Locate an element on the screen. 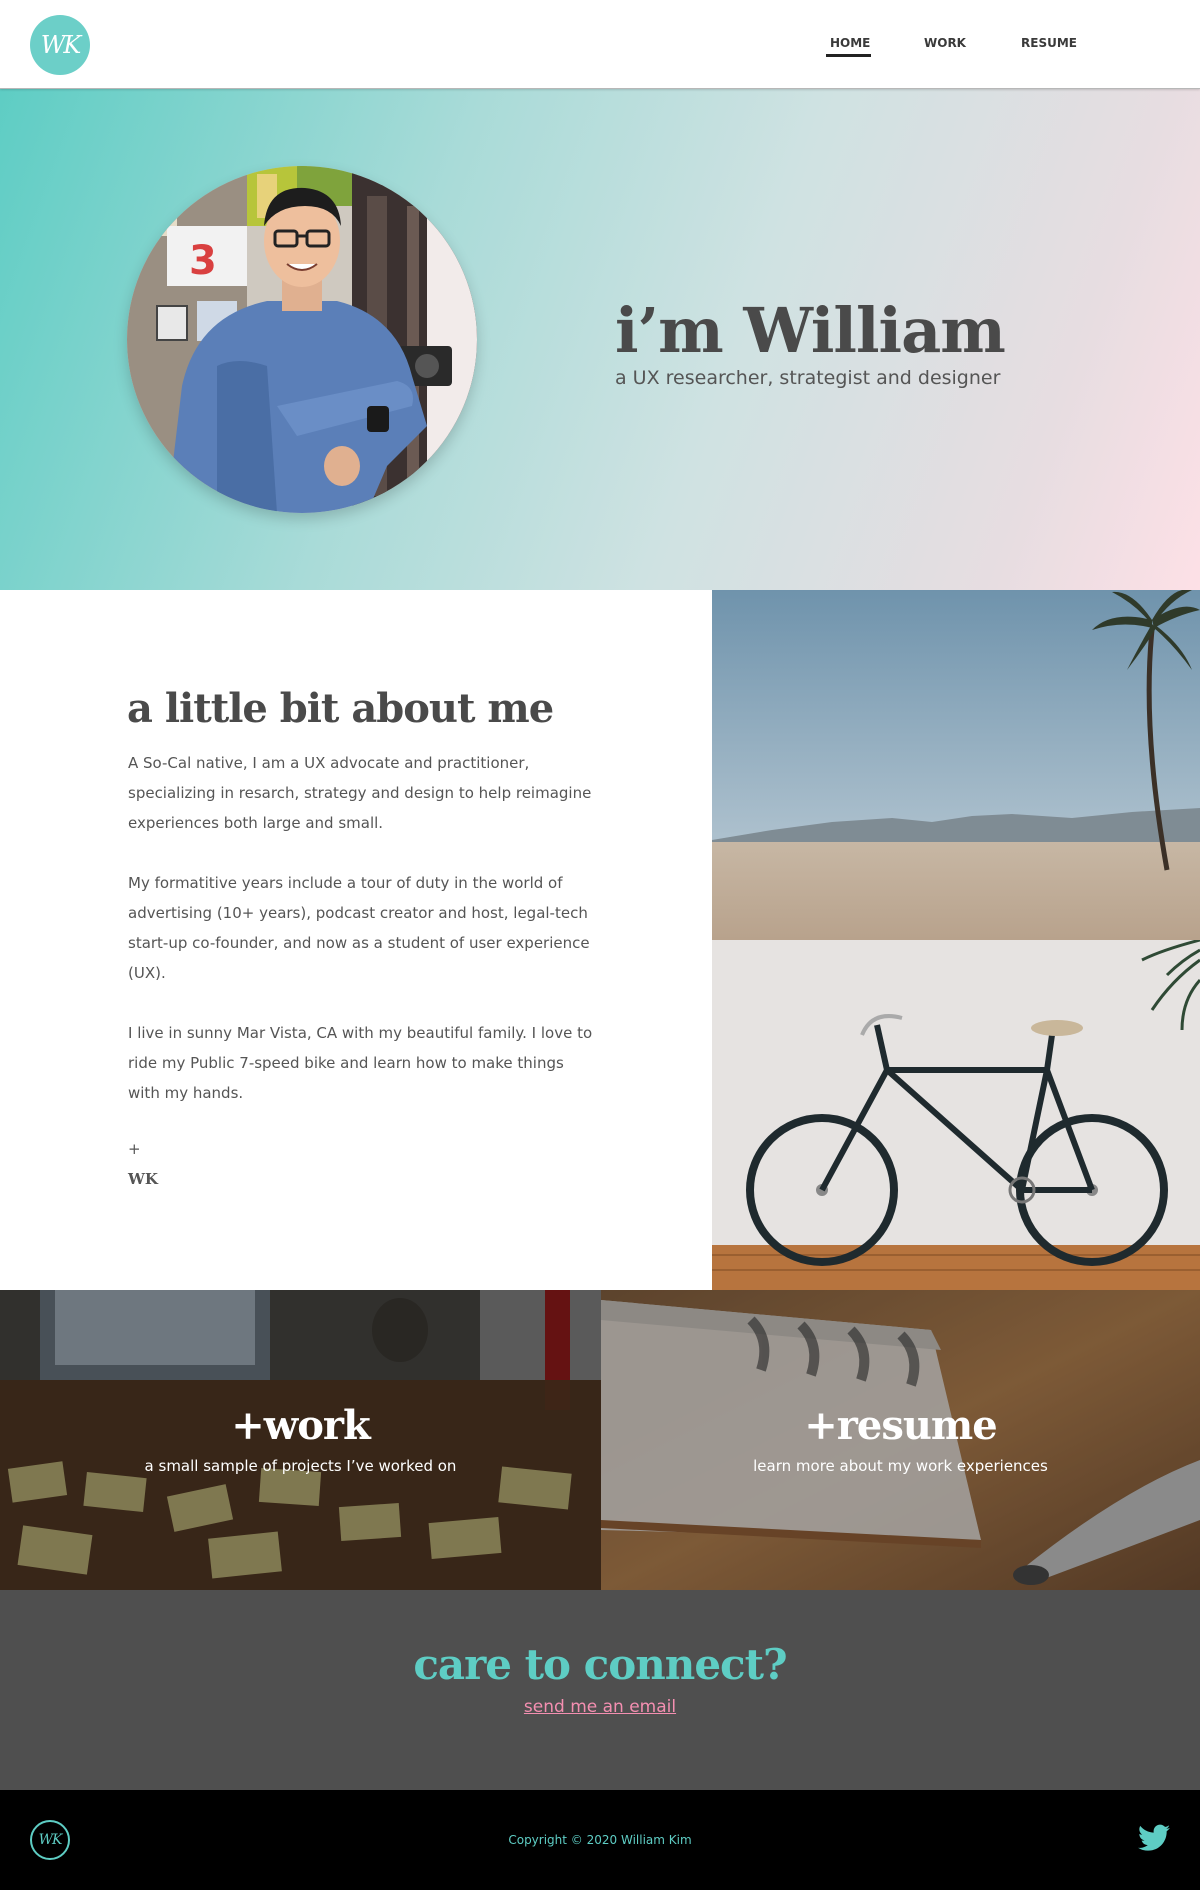  footer: WK Copyright © 2020 William Kim is located at coordinates (600, 1840).